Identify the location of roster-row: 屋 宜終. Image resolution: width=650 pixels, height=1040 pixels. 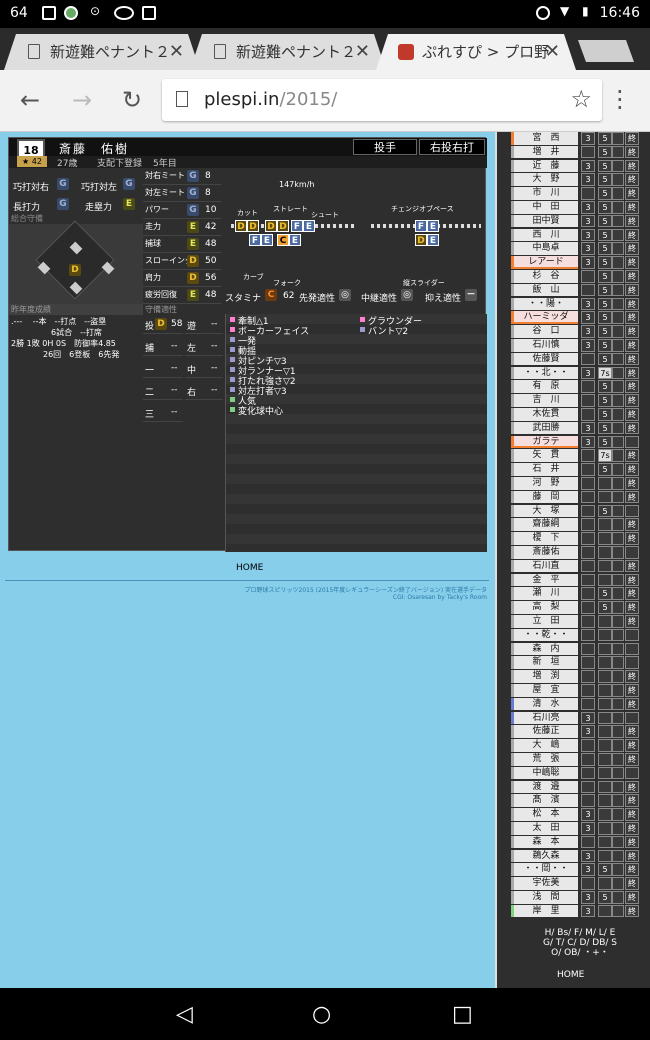
(580, 691).